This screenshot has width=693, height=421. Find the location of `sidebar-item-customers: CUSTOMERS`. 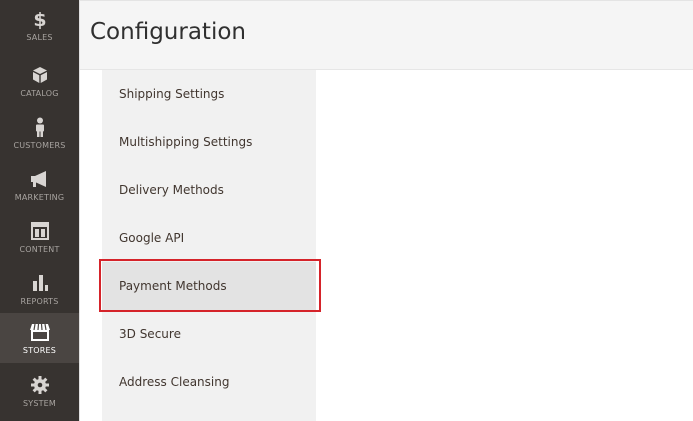

sidebar-item-customers: CUSTOMERS is located at coordinates (39, 132).